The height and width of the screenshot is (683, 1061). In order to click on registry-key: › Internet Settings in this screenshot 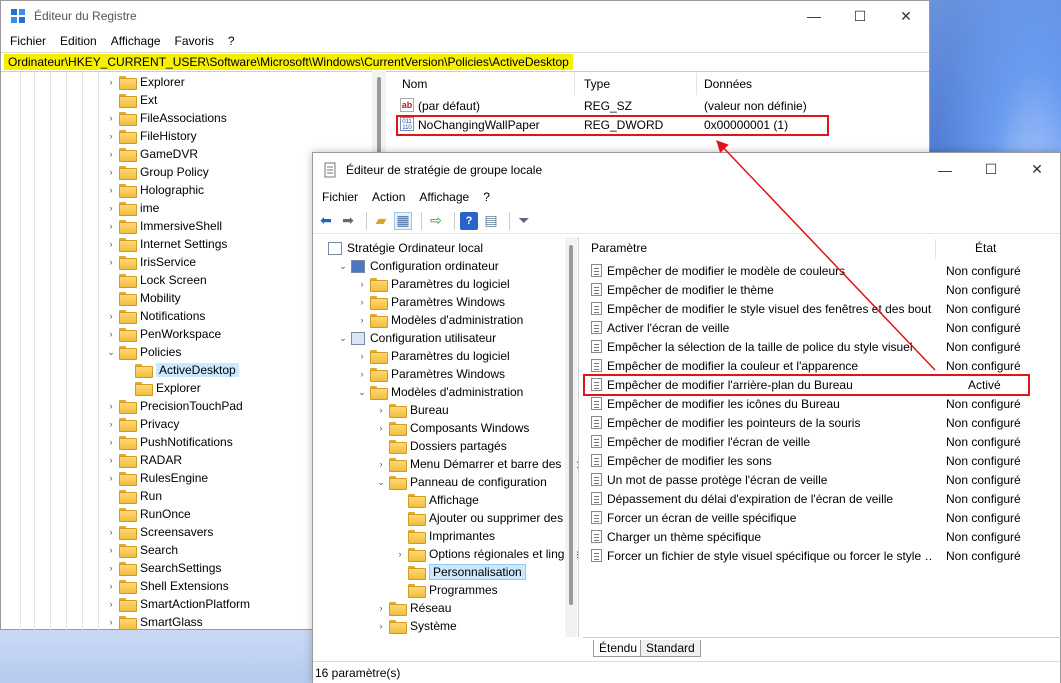, I will do `click(166, 244)`.